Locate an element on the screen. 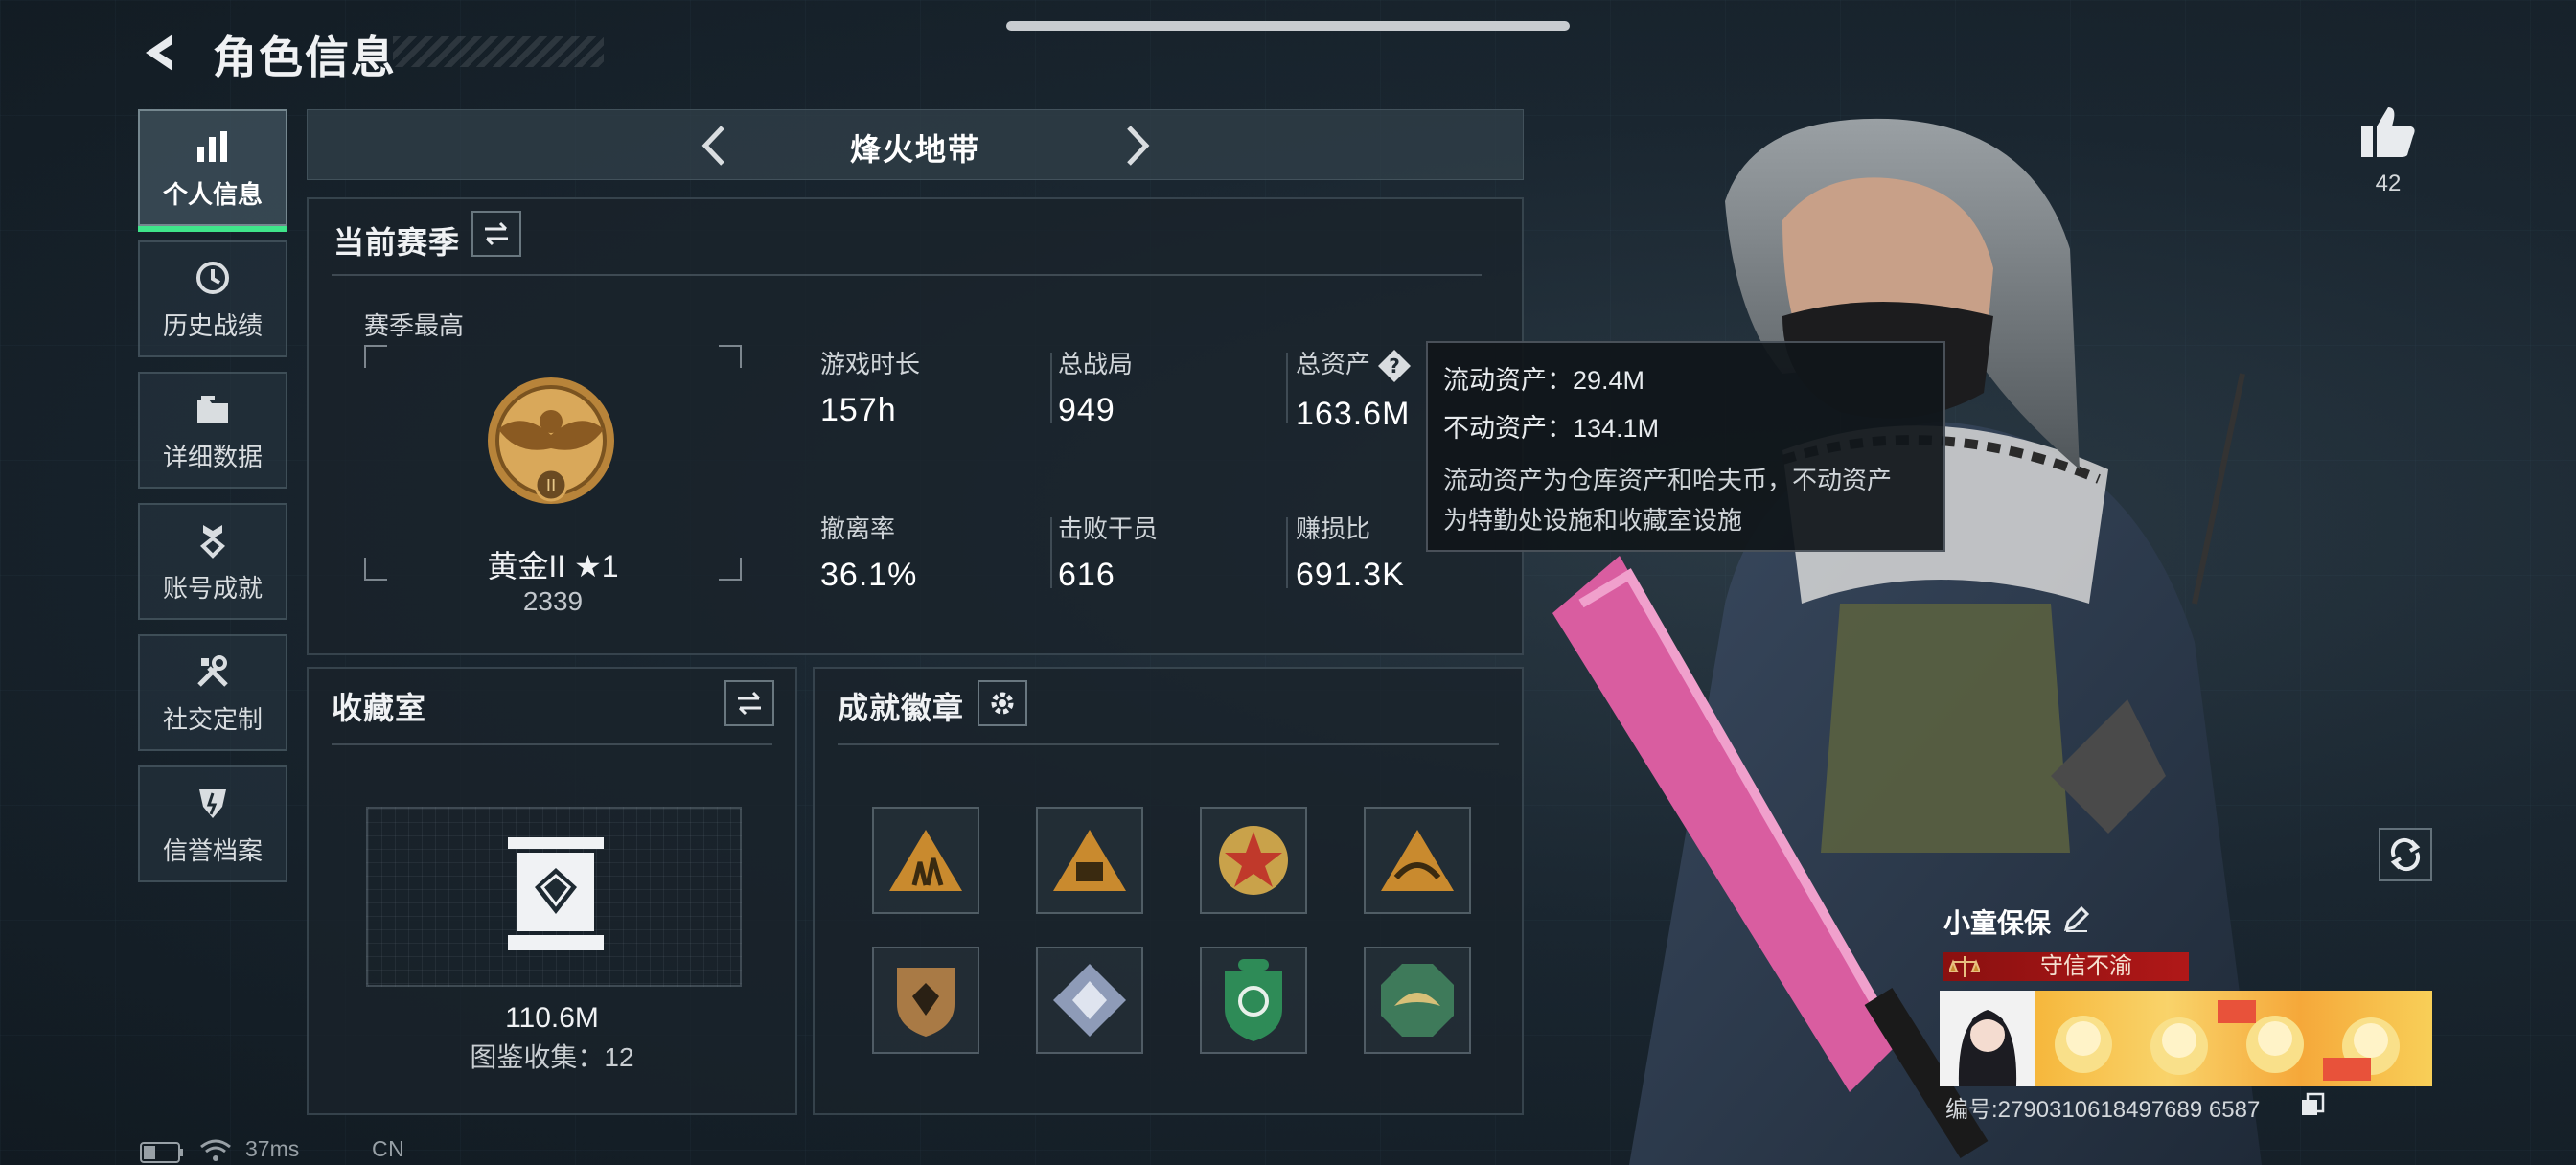 The height and width of the screenshot is (1165, 2576). sidebar-item-history: 历史战绩 is located at coordinates (213, 298).